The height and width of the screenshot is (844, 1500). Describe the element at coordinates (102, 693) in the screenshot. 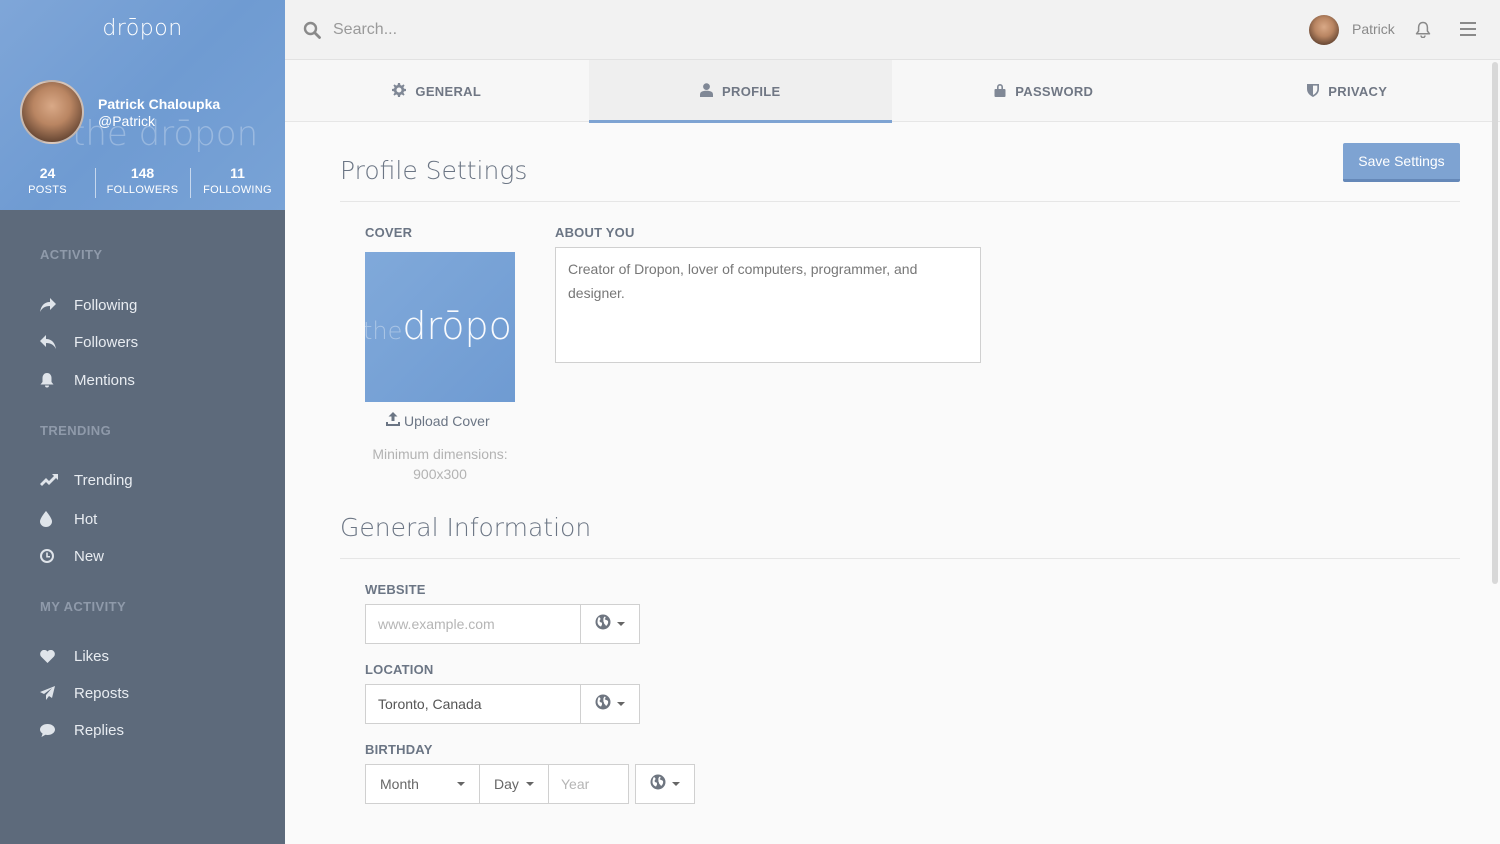

I see `sidebar-item-label: Reposts` at that location.